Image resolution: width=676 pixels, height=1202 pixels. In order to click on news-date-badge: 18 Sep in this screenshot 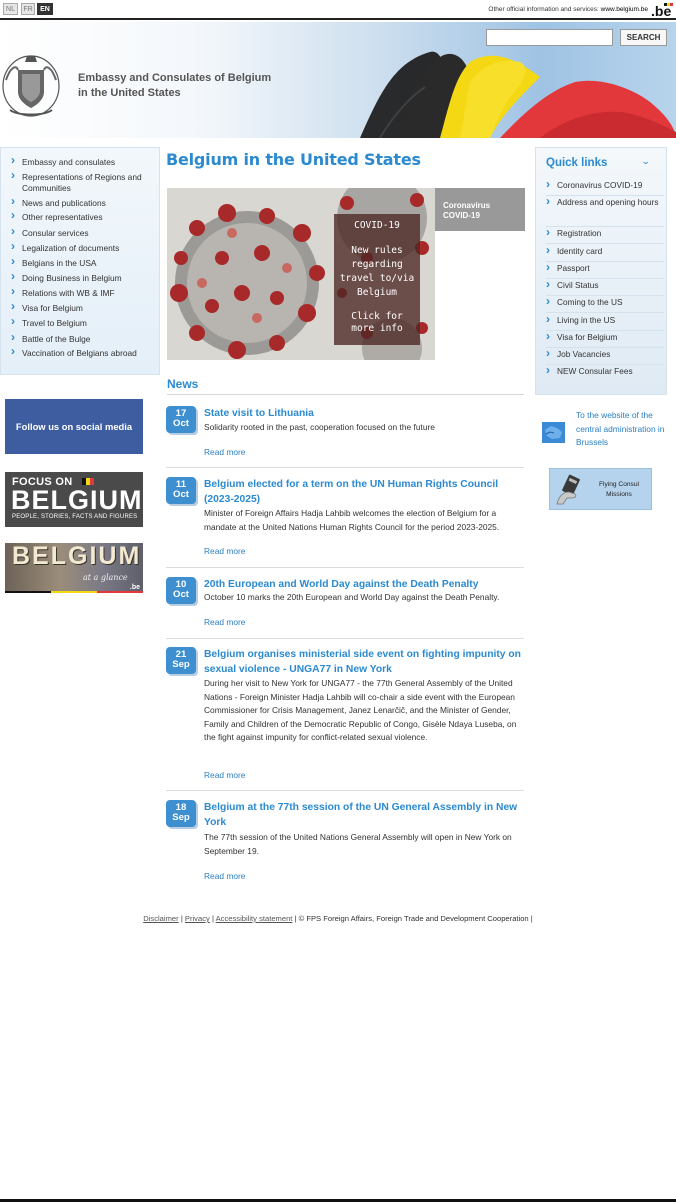, I will do `click(181, 813)`.